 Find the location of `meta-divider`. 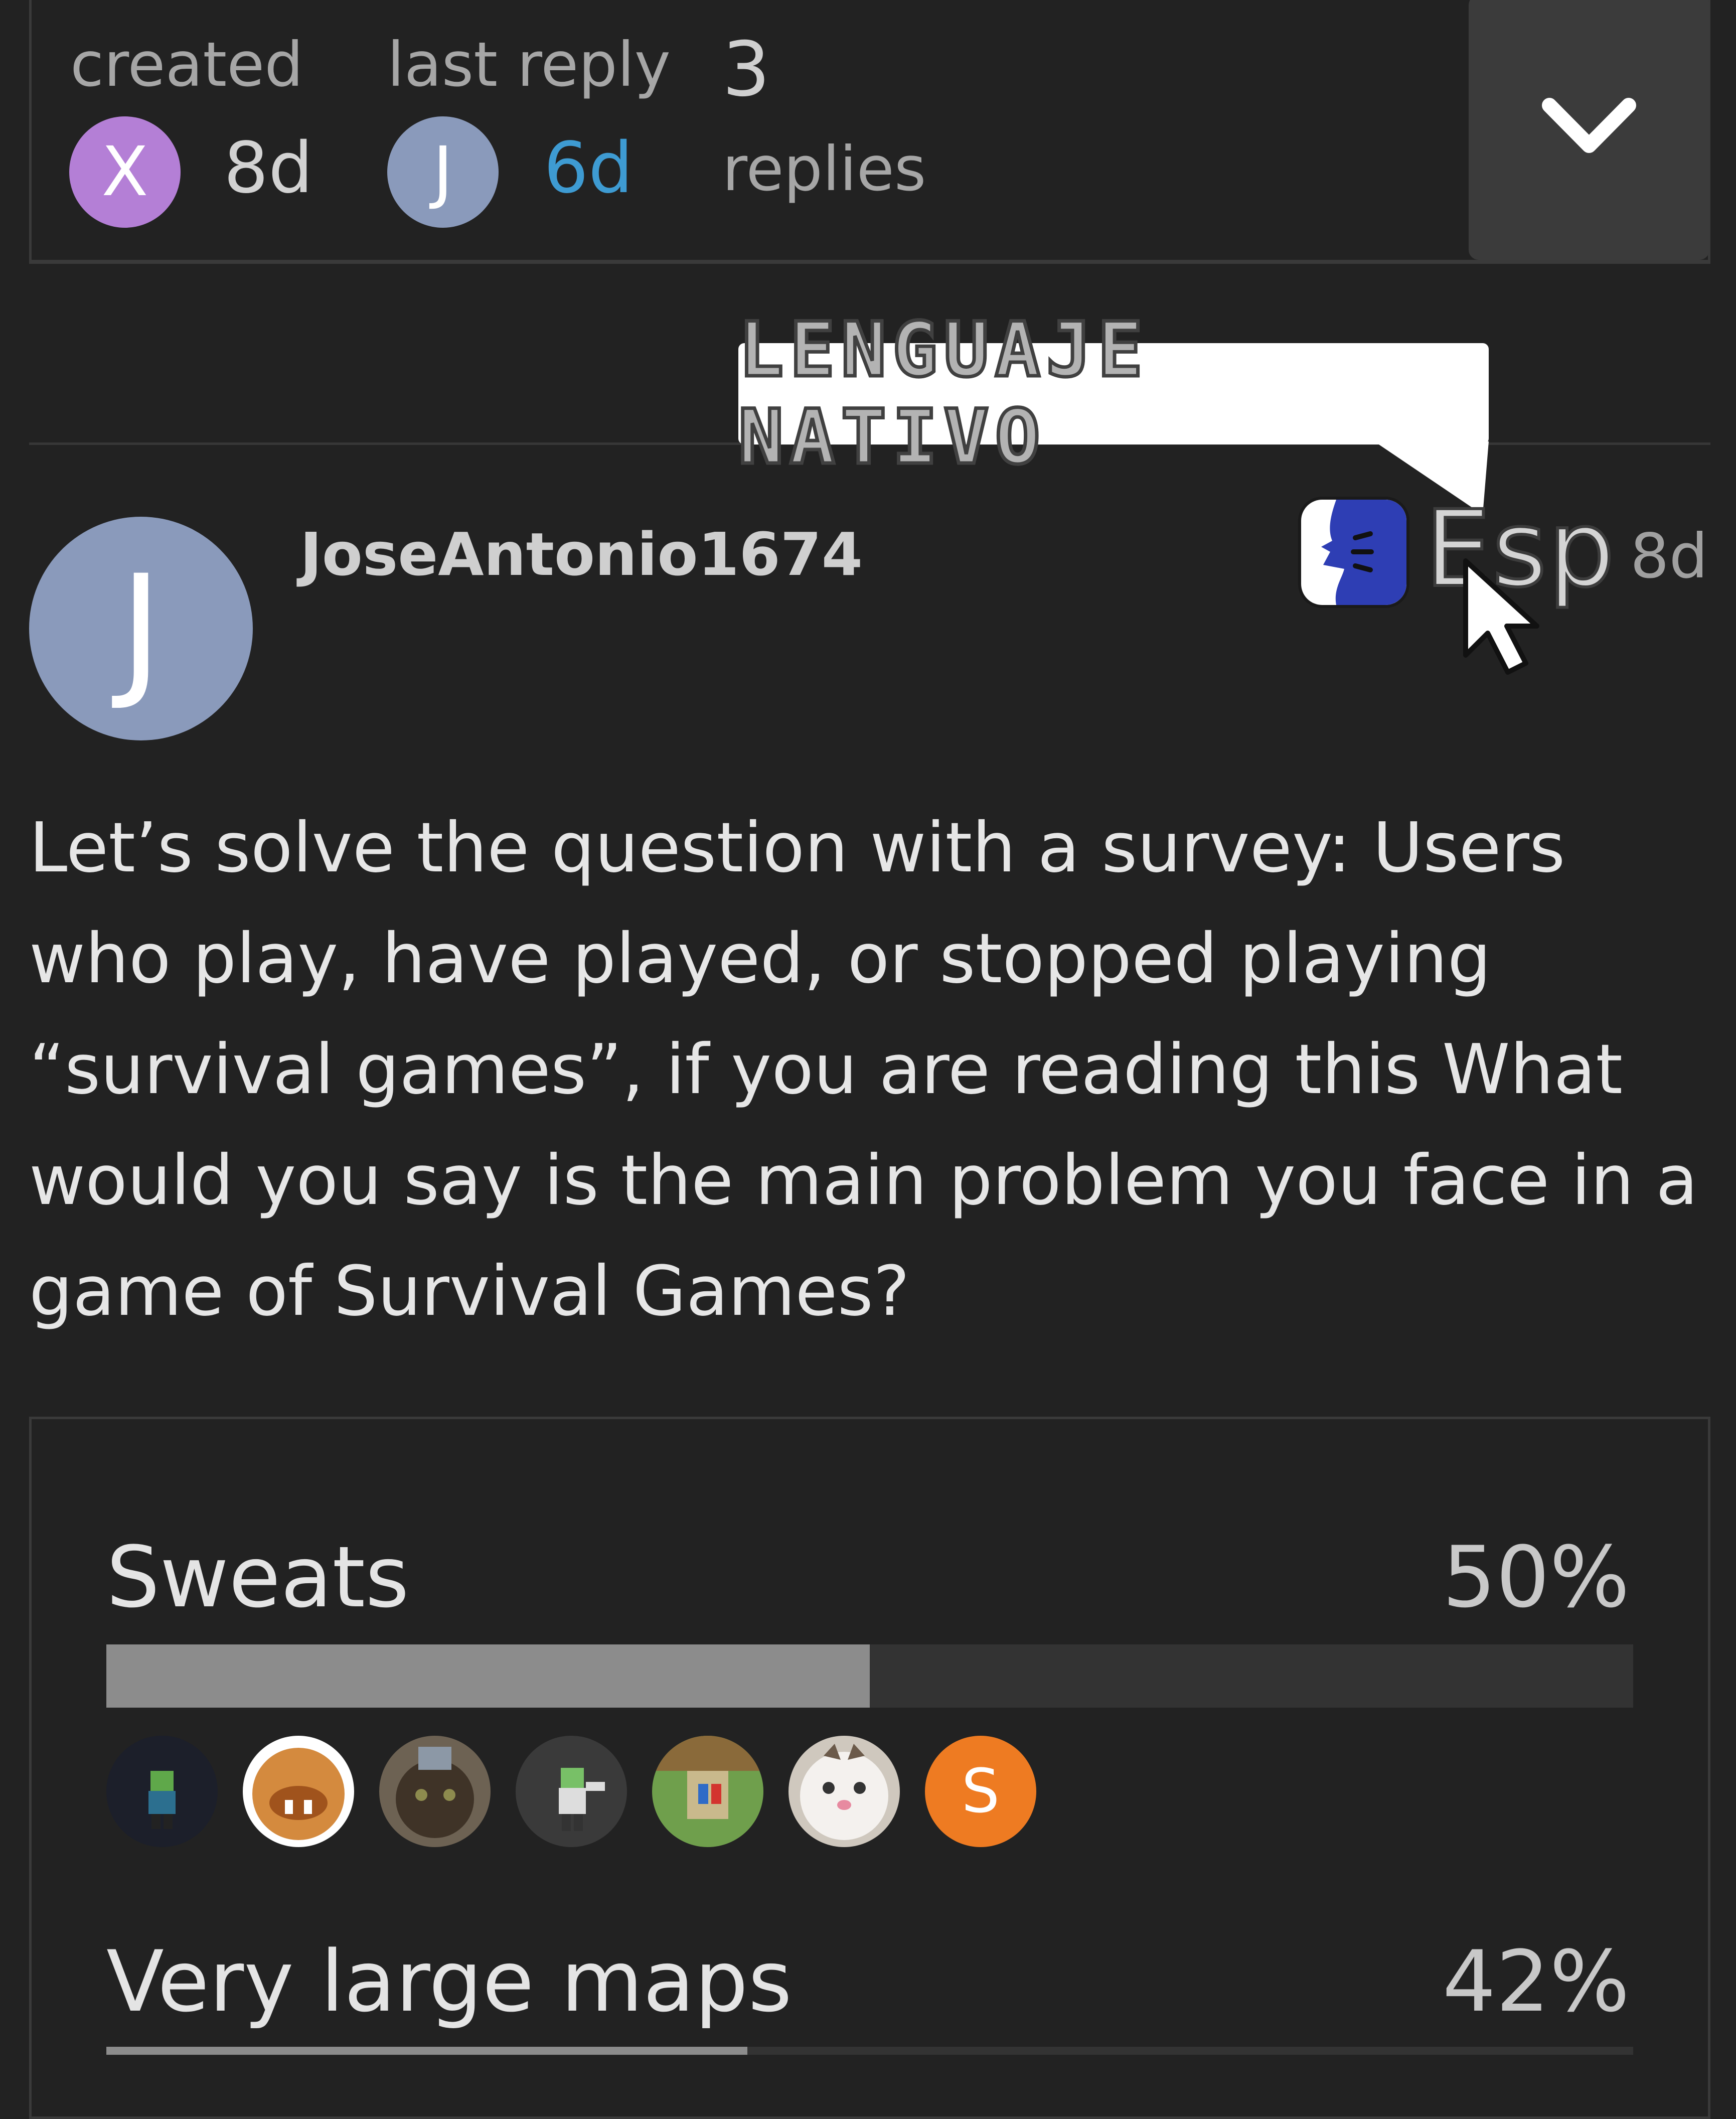

meta-divider is located at coordinates (869, 261).